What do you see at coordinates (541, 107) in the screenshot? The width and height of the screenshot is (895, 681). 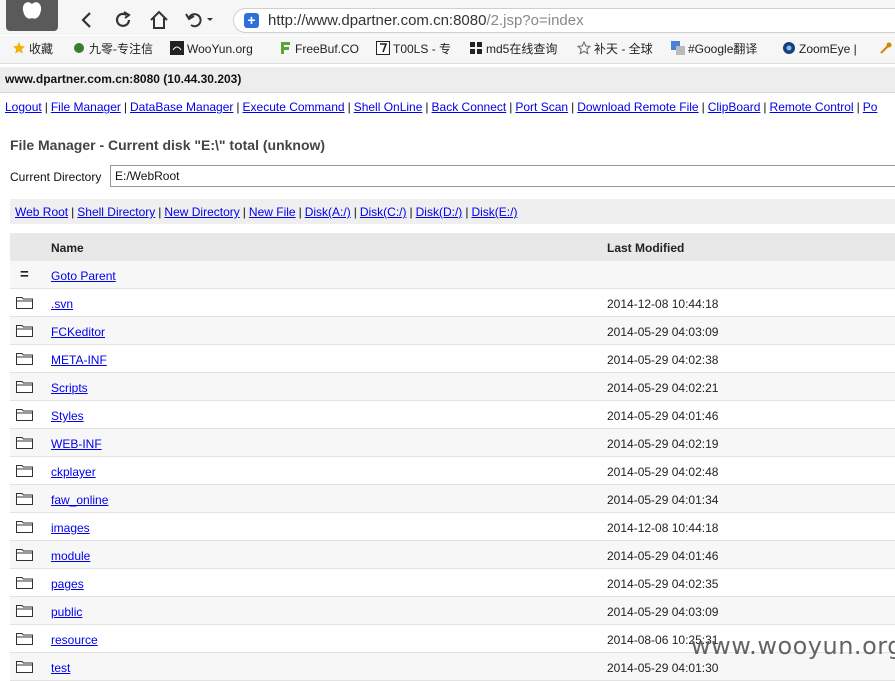 I see `menu-port-scan: Port Scan` at bounding box center [541, 107].